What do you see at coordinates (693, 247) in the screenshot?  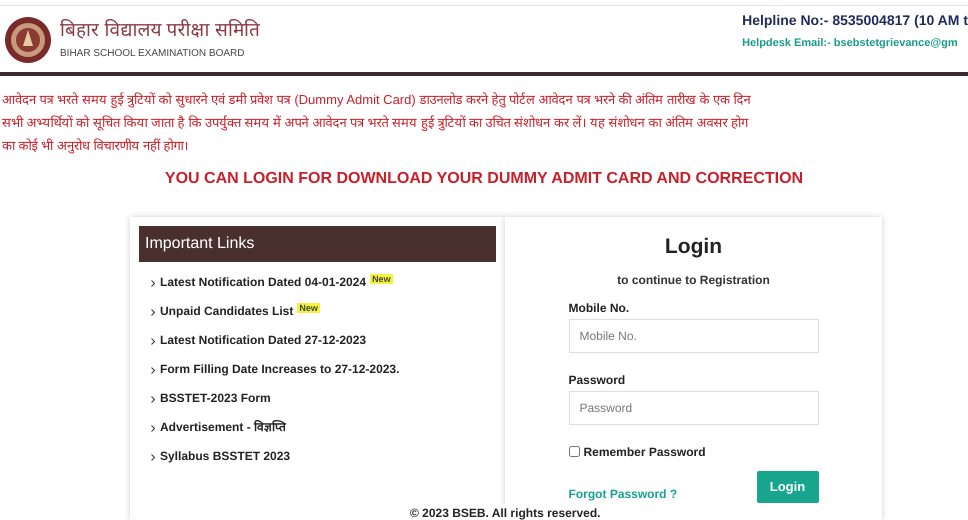 I see `login-title: Login` at bounding box center [693, 247].